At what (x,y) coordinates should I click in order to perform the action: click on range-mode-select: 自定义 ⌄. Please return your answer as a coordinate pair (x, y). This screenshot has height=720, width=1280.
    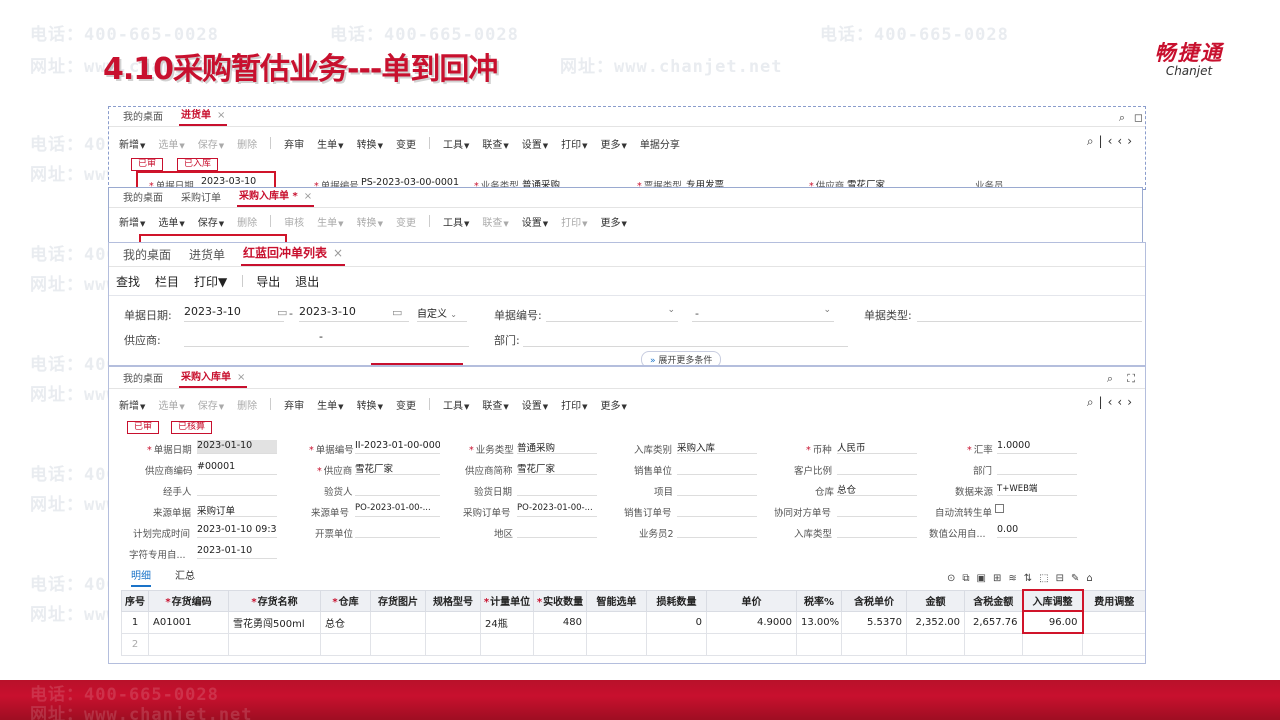
    Looking at the image, I should click on (442, 313).